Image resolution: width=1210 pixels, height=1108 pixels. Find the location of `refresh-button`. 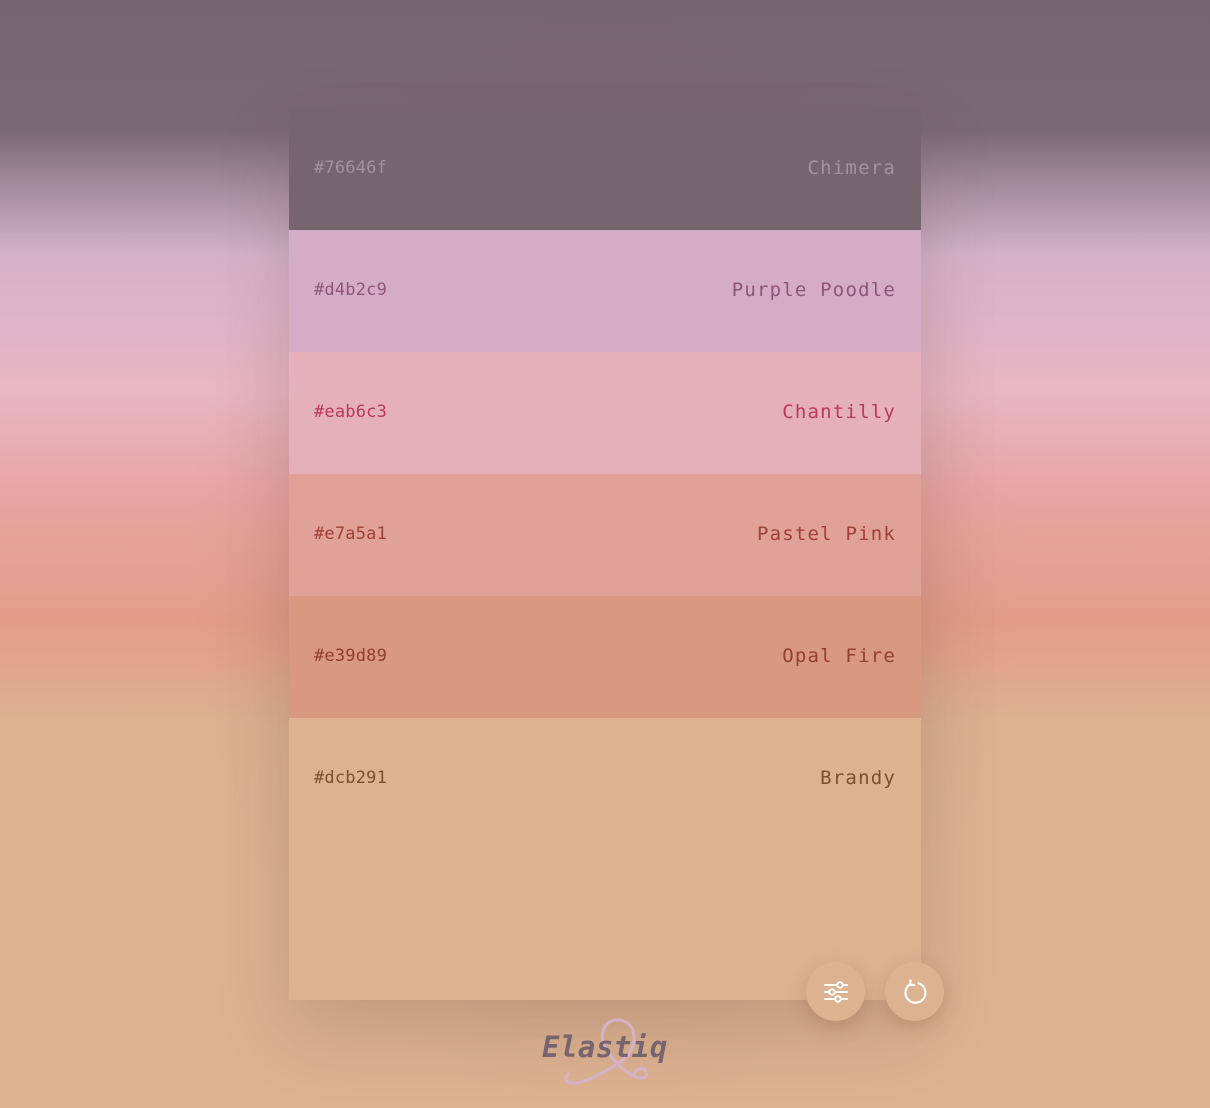

refresh-button is located at coordinates (914, 991).